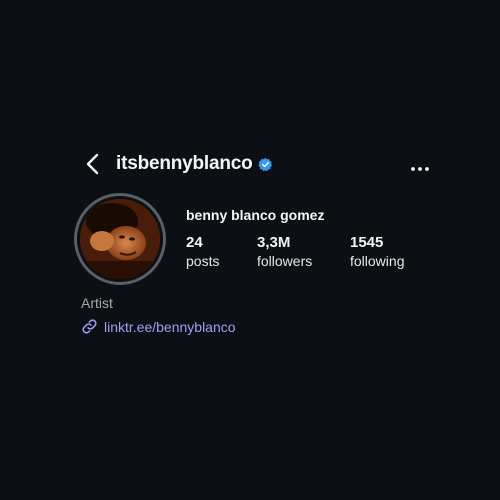 The height and width of the screenshot is (500, 500). What do you see at coordinates (89, 326) in the screenshot?
I see `link-icon` at bounding box center [89, 326].